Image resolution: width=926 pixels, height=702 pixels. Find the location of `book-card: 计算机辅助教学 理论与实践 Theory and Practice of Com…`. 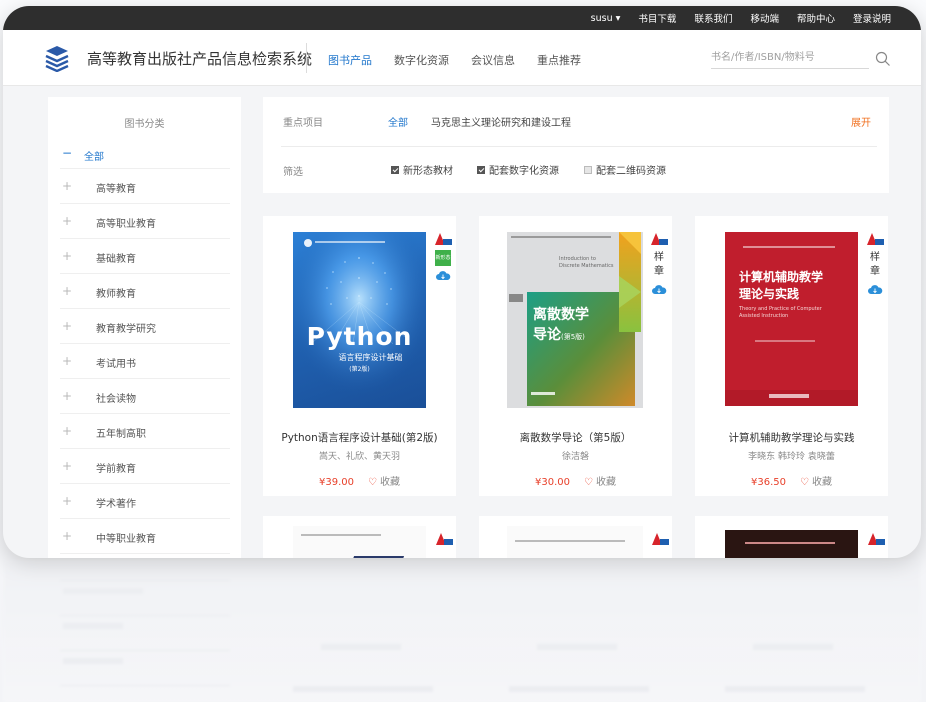

book-card: 计算机辅助教学 理论与实践 Theory and Practice of Com… is located at coordinates (791, 356).